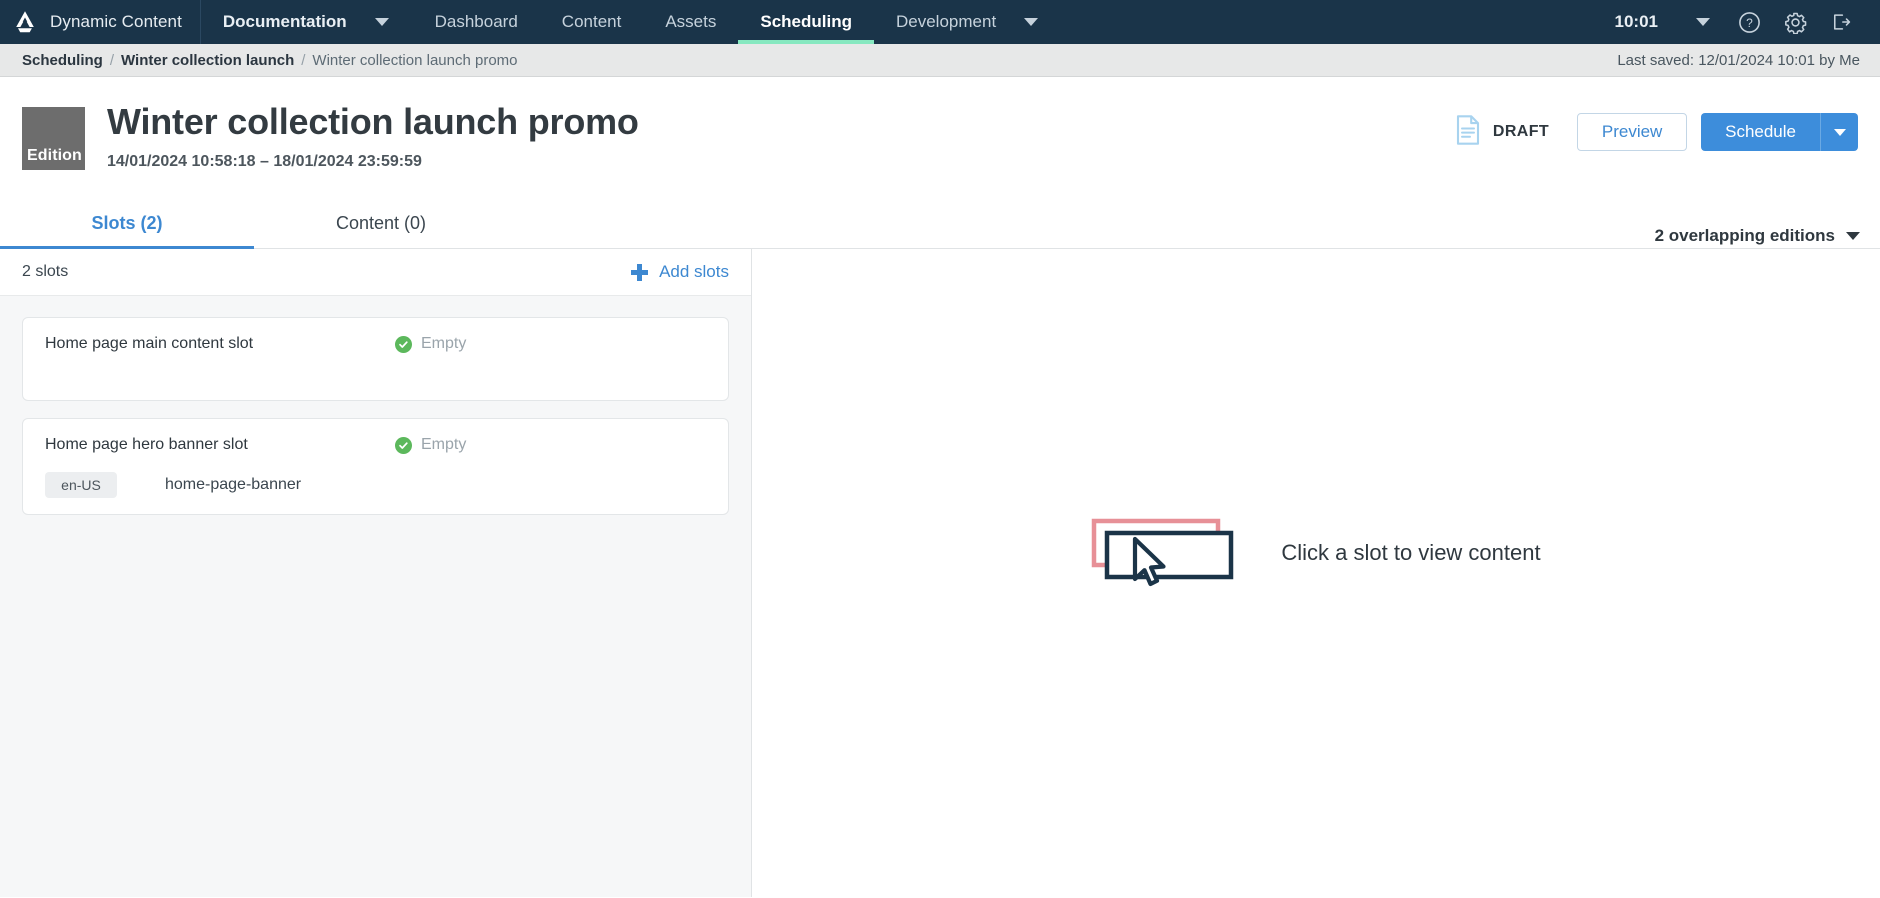  Describe the element at coordinates (116, 21) in the screenshot. I see `brand-label: Dynamic Content` at that location.